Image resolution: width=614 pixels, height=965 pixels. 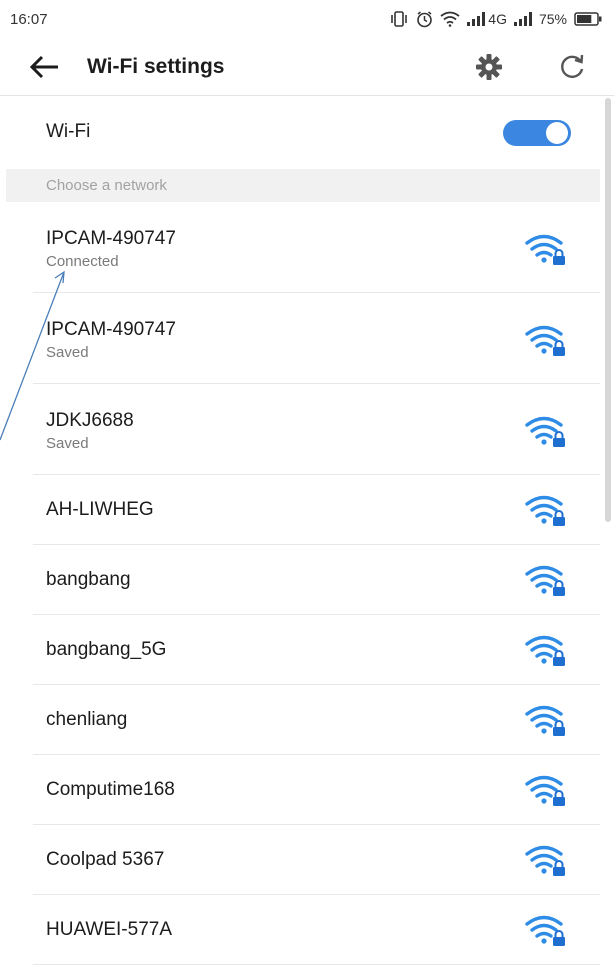 I want to click on battery-icon, so click(x=588, y=19).